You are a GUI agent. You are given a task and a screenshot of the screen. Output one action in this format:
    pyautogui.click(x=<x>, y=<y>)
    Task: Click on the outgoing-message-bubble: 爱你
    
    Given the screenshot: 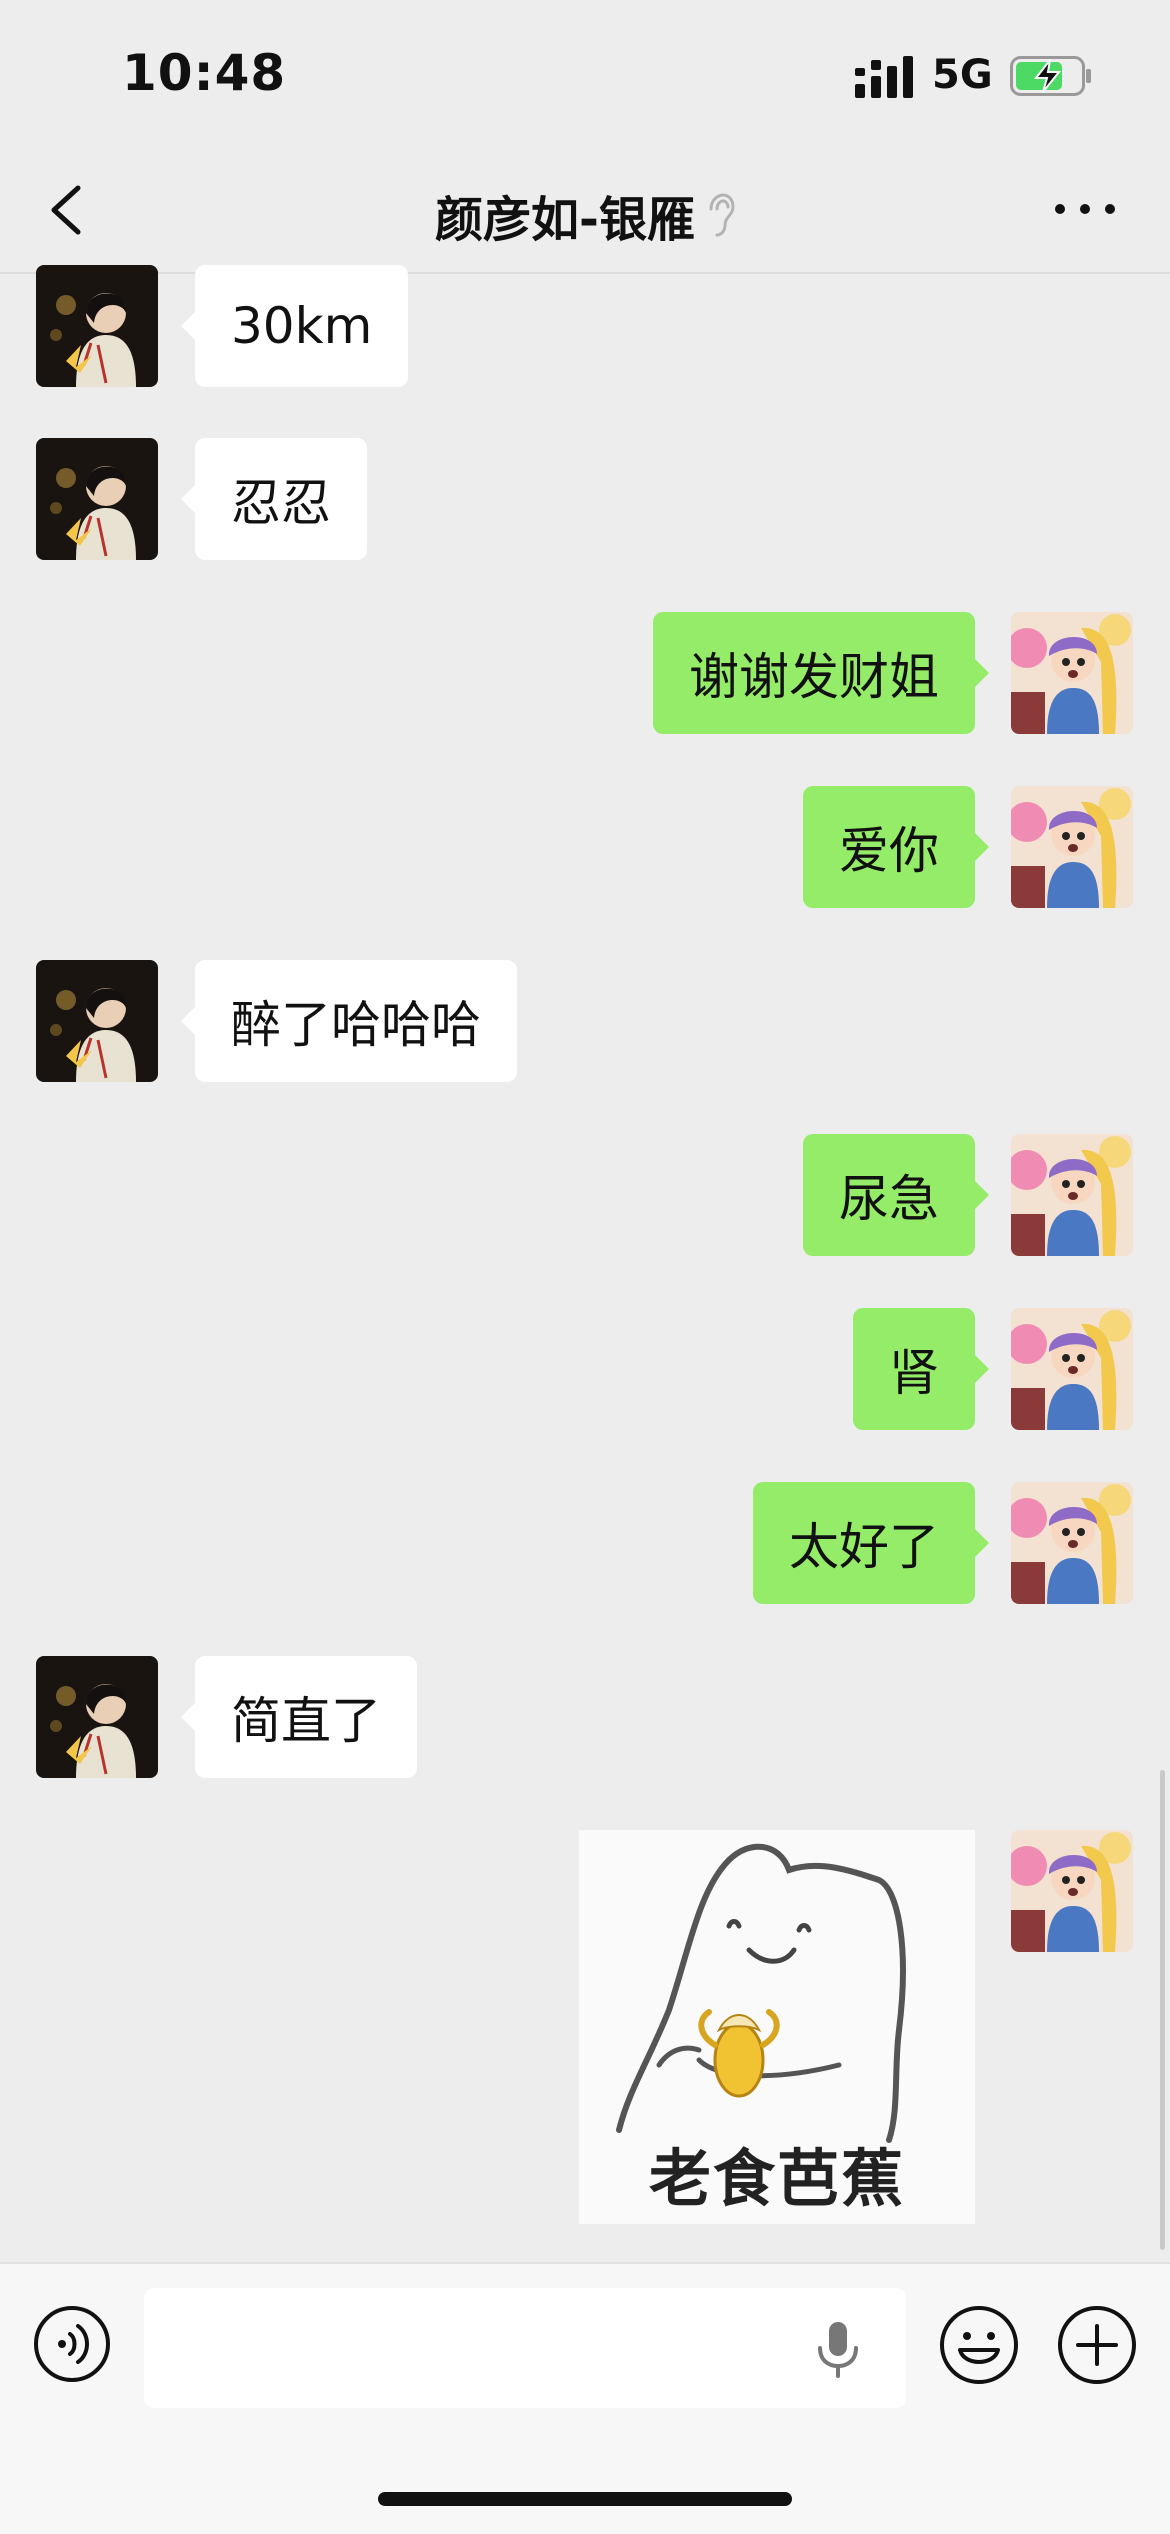 What is the action you would take?
    pyautogui.click(x=896, y=847)
    